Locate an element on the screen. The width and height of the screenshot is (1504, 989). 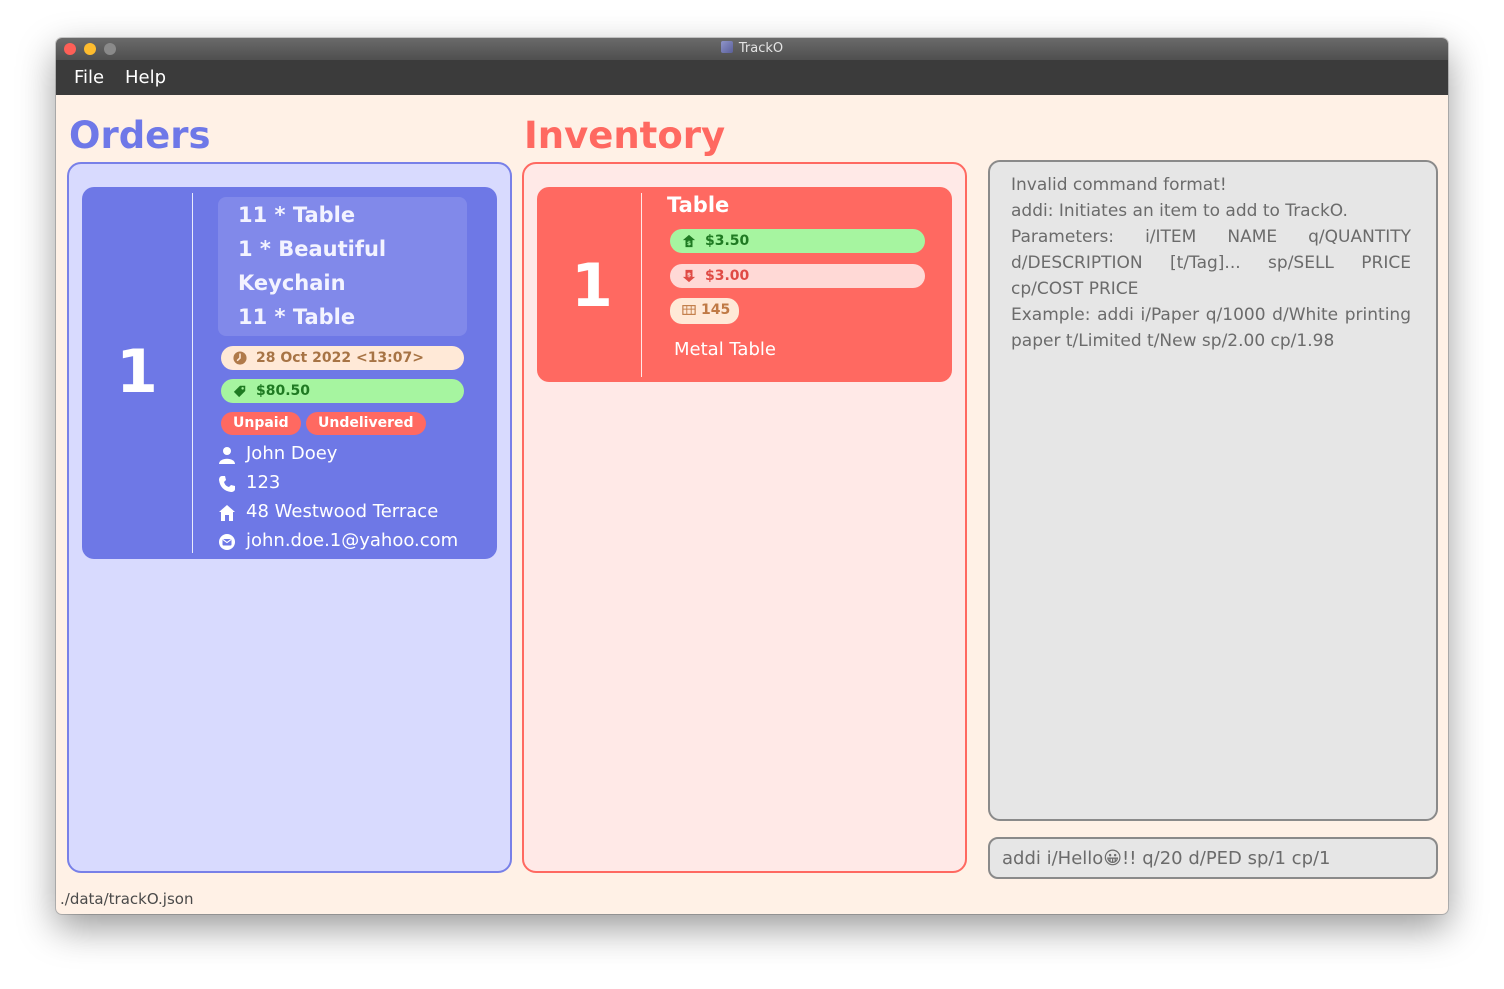
person-icon is located at coordinates (227, 455).